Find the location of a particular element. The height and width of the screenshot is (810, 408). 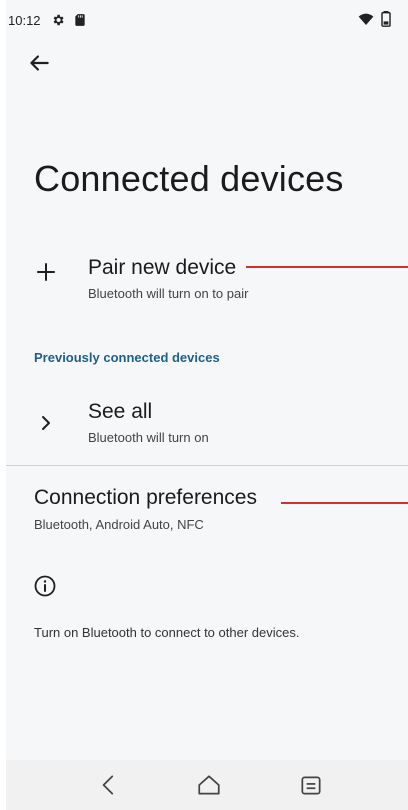

status-bar: 10:12 is located at coordinates (204, 20).